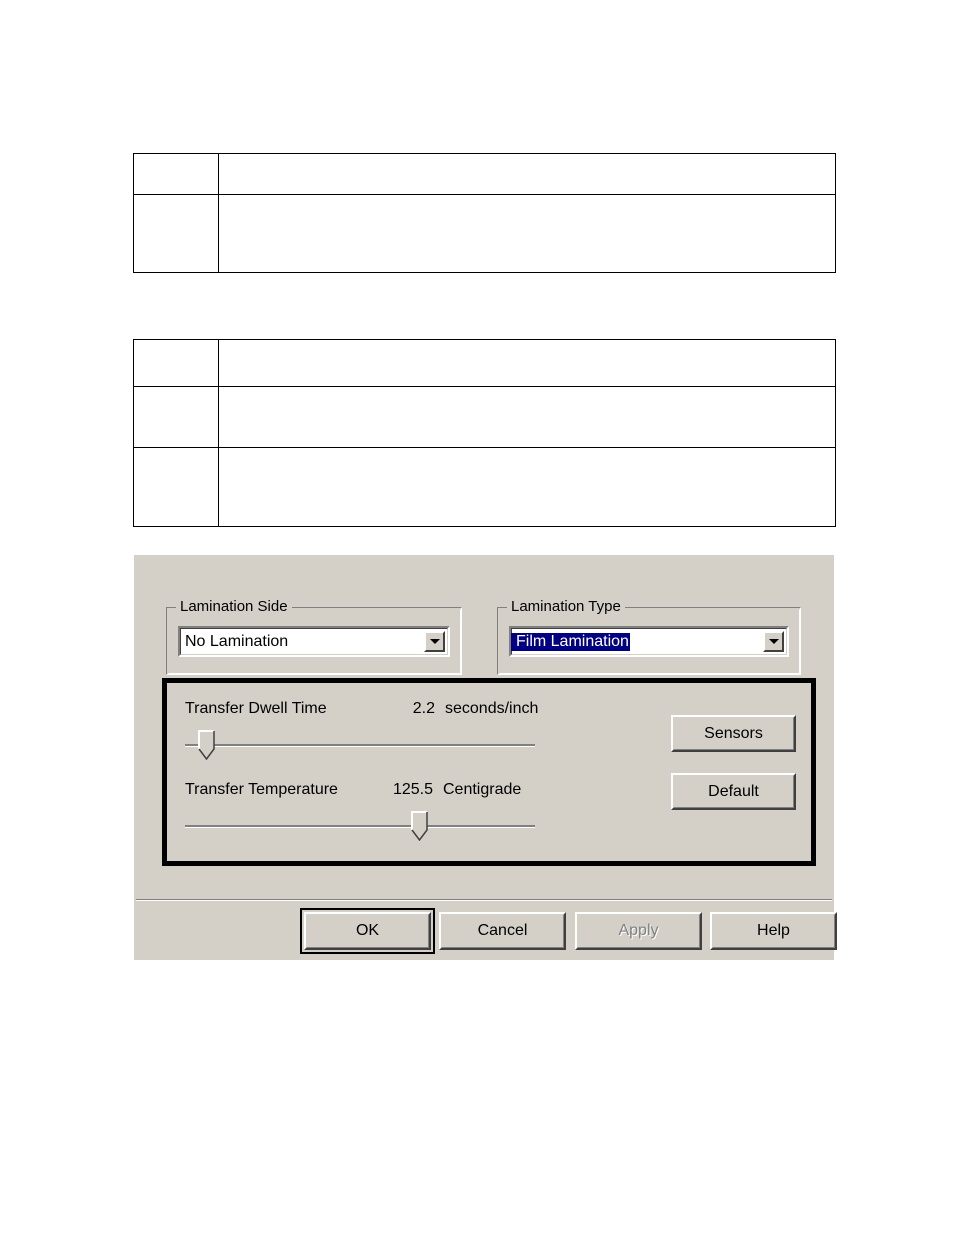  Describe the element at coordinates (367, 931) in the screenshot. I see `ok-button: OK` at that location.